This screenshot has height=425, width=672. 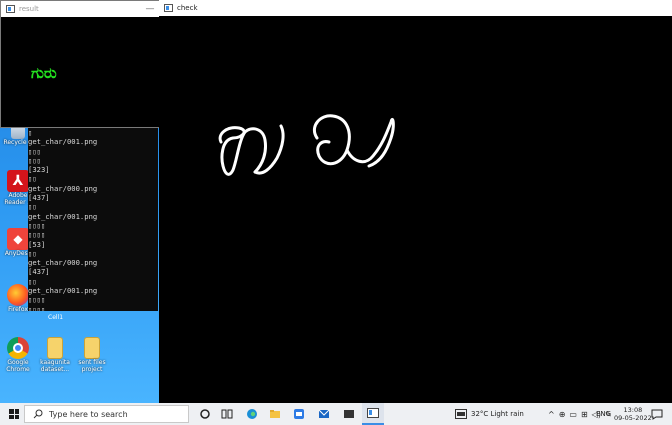 What do you see at coordinates (349, 414) in the screenshot?
I see `terminal-icon` at bounding box center [349, 414].